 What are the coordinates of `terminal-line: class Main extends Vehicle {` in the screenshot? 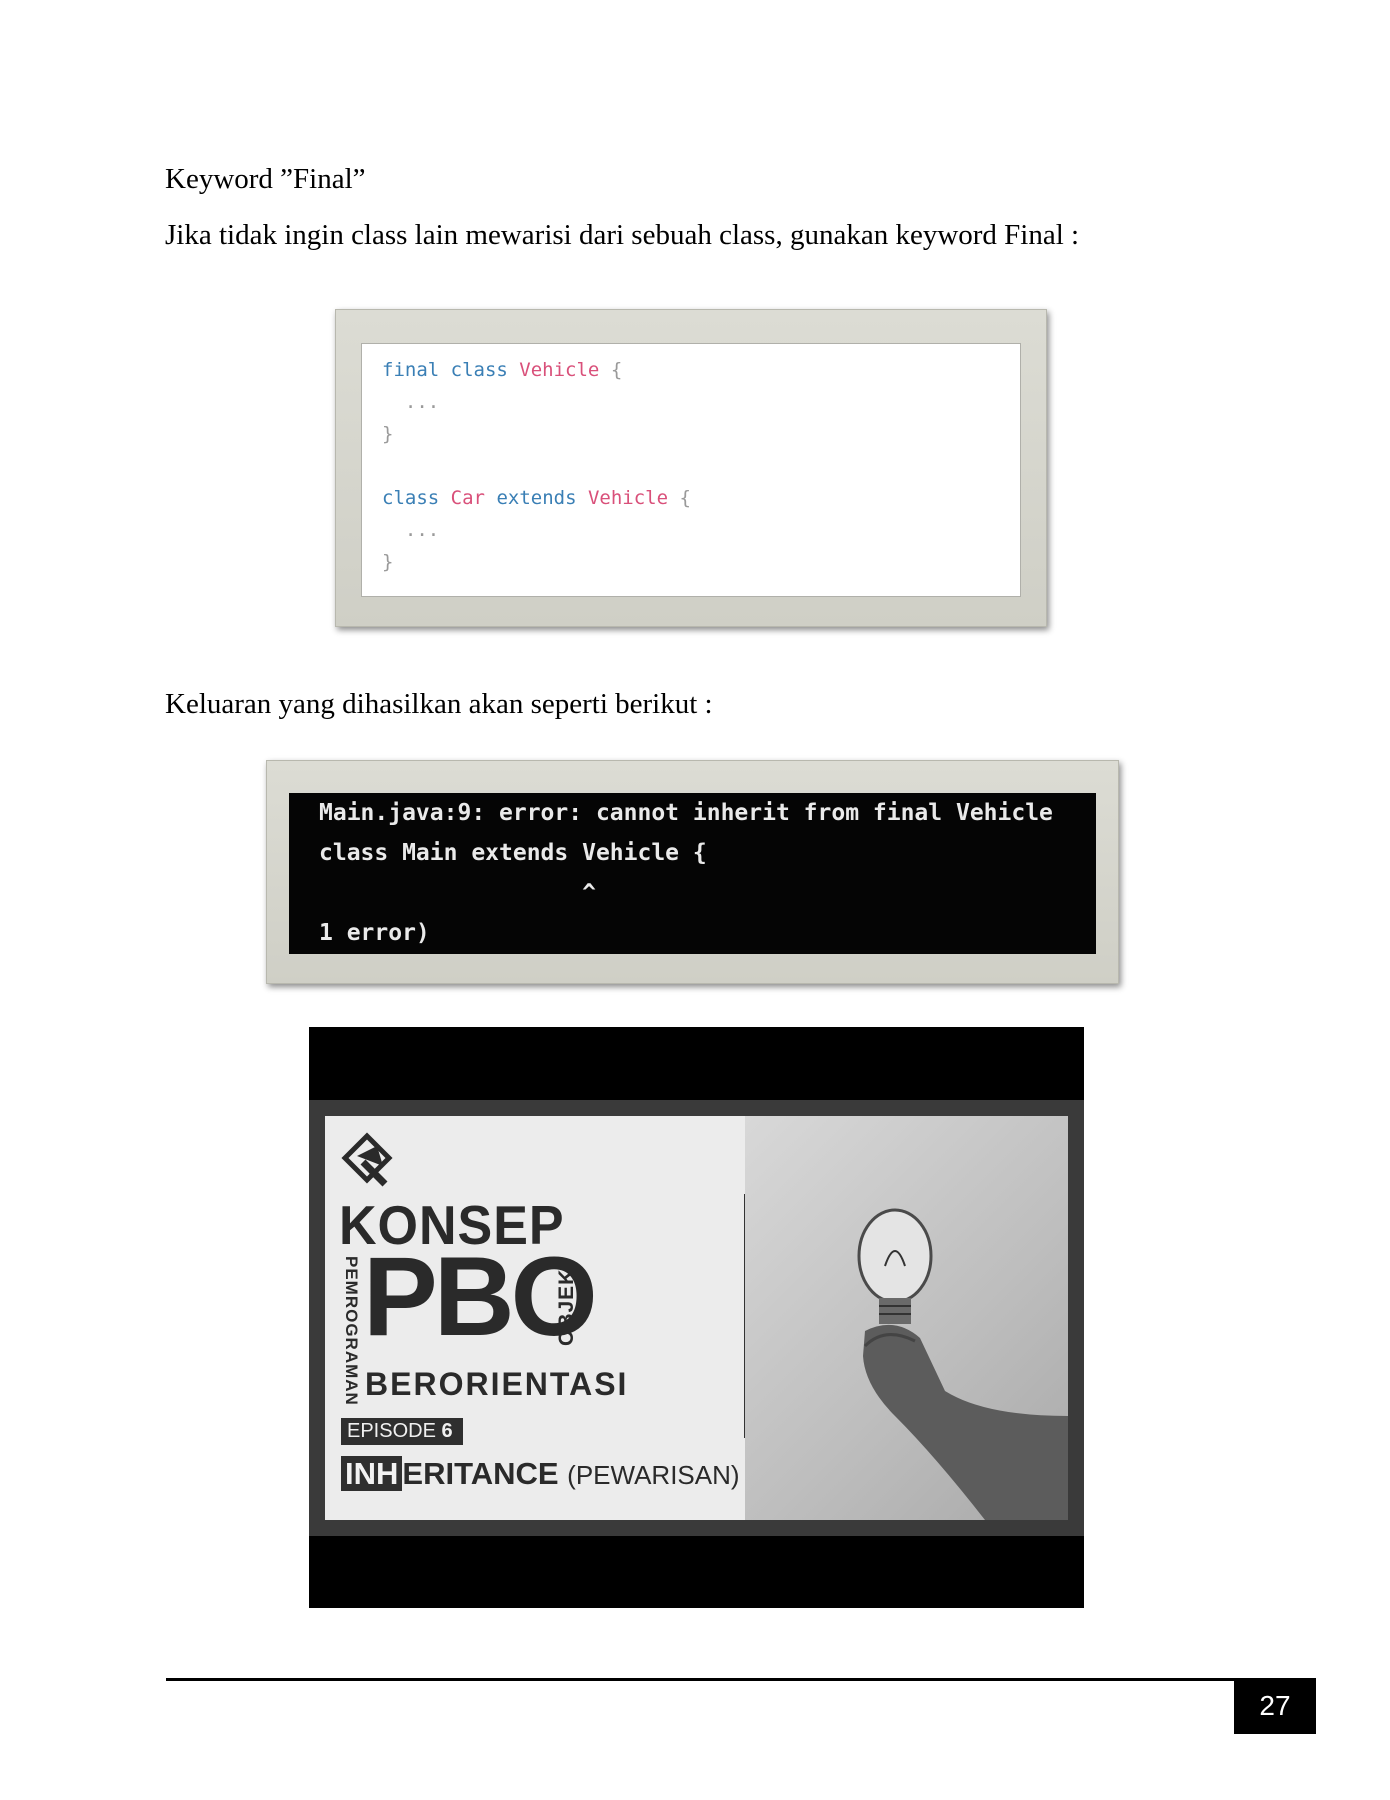 It's located at (513, 853).